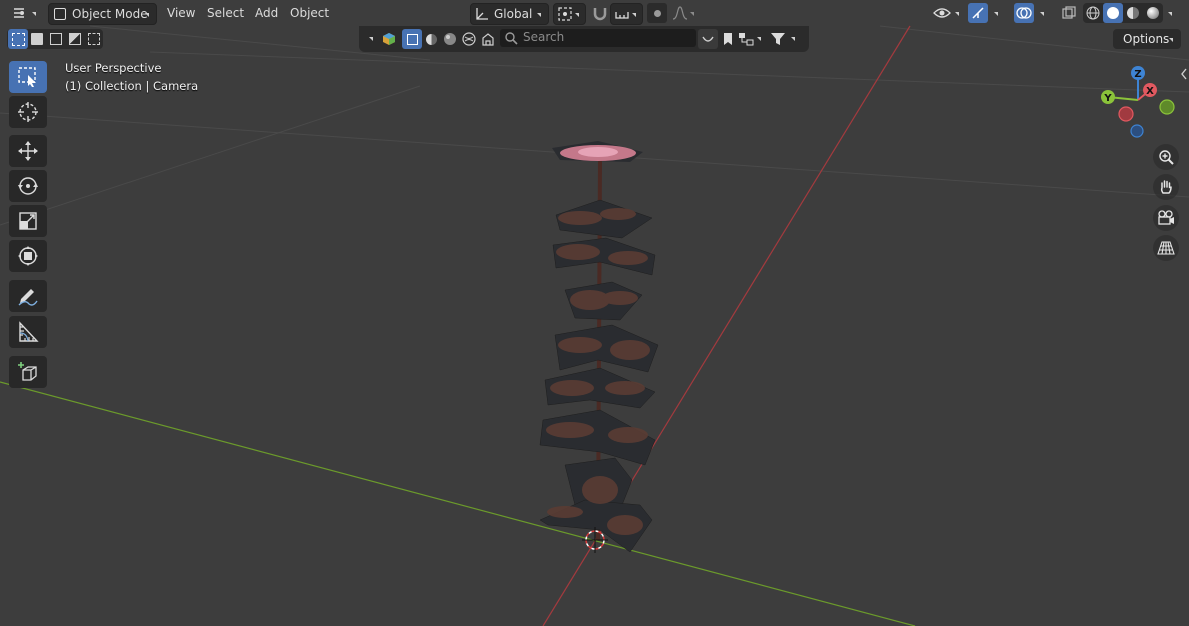 This screenshot has width=1189, height=626. I want to click on gizmo-y-label: Y, so click(1107, 98).